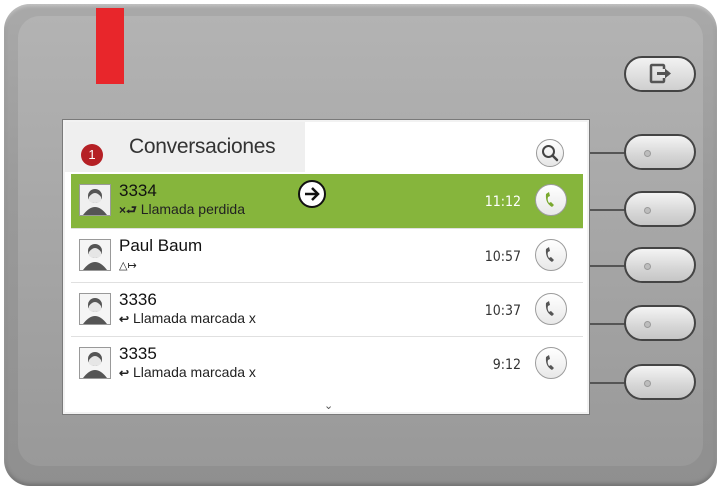  Describe the element at coordinates (502, 311) in the screenshot. I see `call-time: 10:37` at that location.